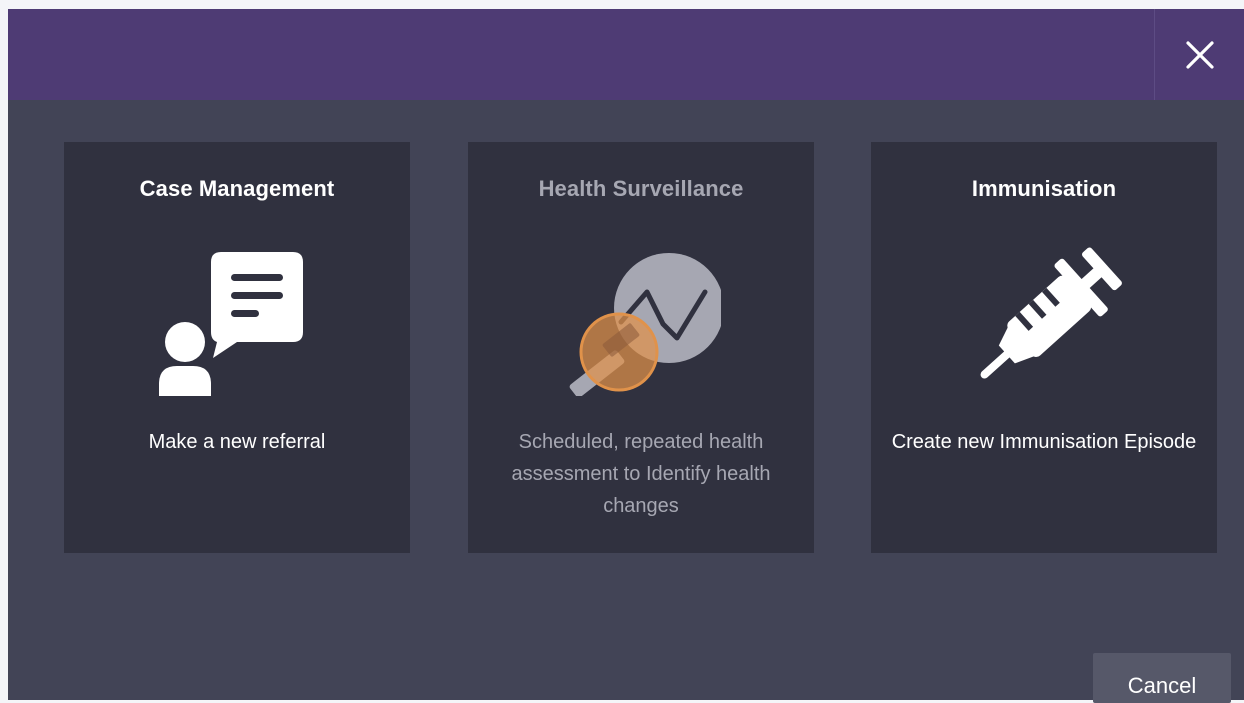 The image size is (1244, 703). Describe the element at coordinates (626, 54) in the screenshot. I see `modal-header` at that location.